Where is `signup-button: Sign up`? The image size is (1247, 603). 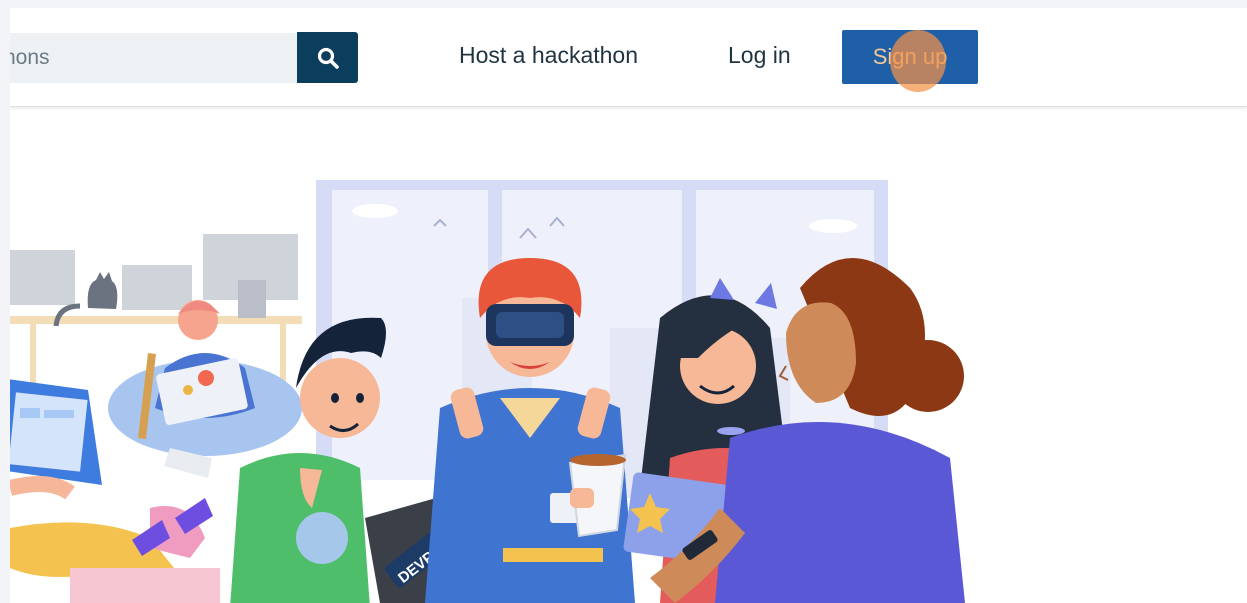
signup-button: Sign up is located at coordinates (910, 57).